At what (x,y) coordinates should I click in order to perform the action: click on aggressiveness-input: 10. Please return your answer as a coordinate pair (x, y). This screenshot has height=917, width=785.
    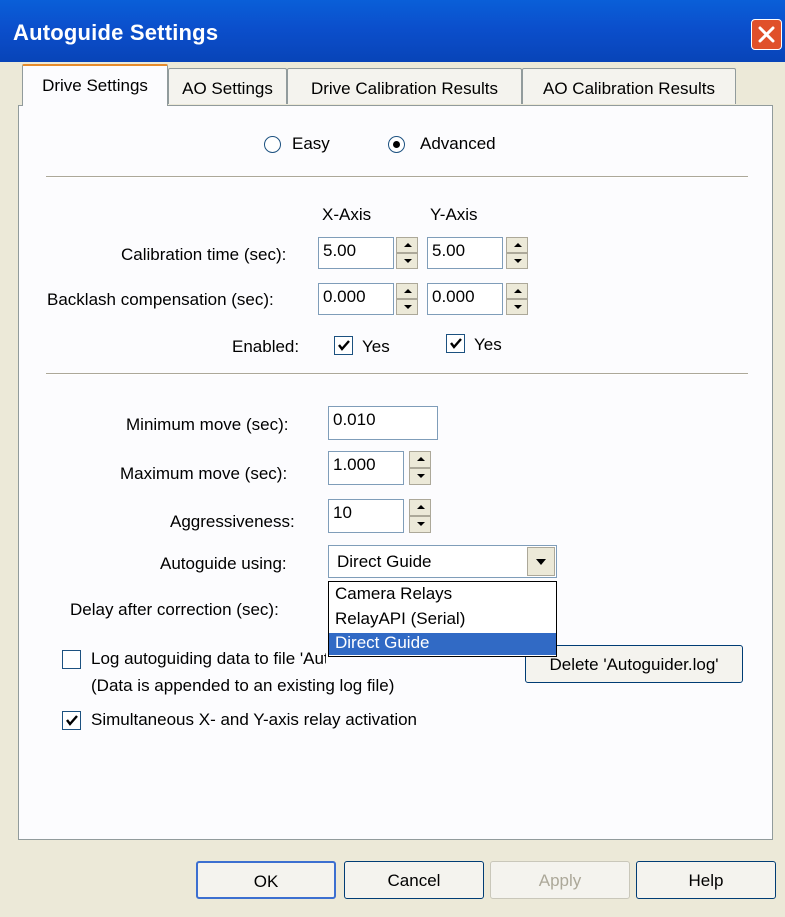
    Looking at the image, I should click on (366, 516).